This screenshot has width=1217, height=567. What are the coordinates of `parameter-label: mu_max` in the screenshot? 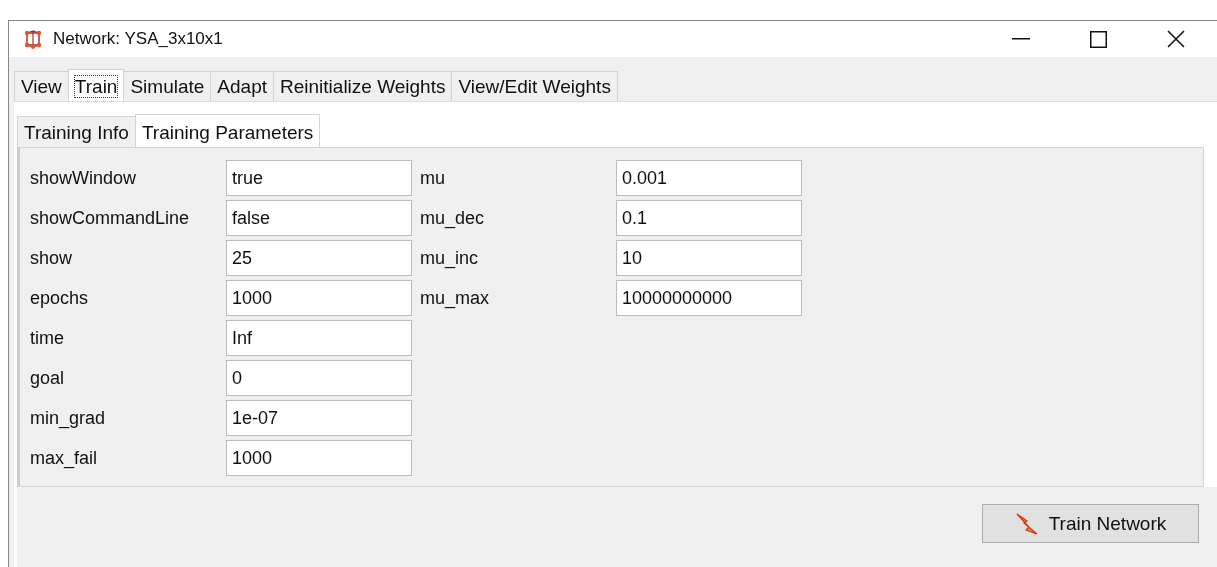 It's located at (455, 298).